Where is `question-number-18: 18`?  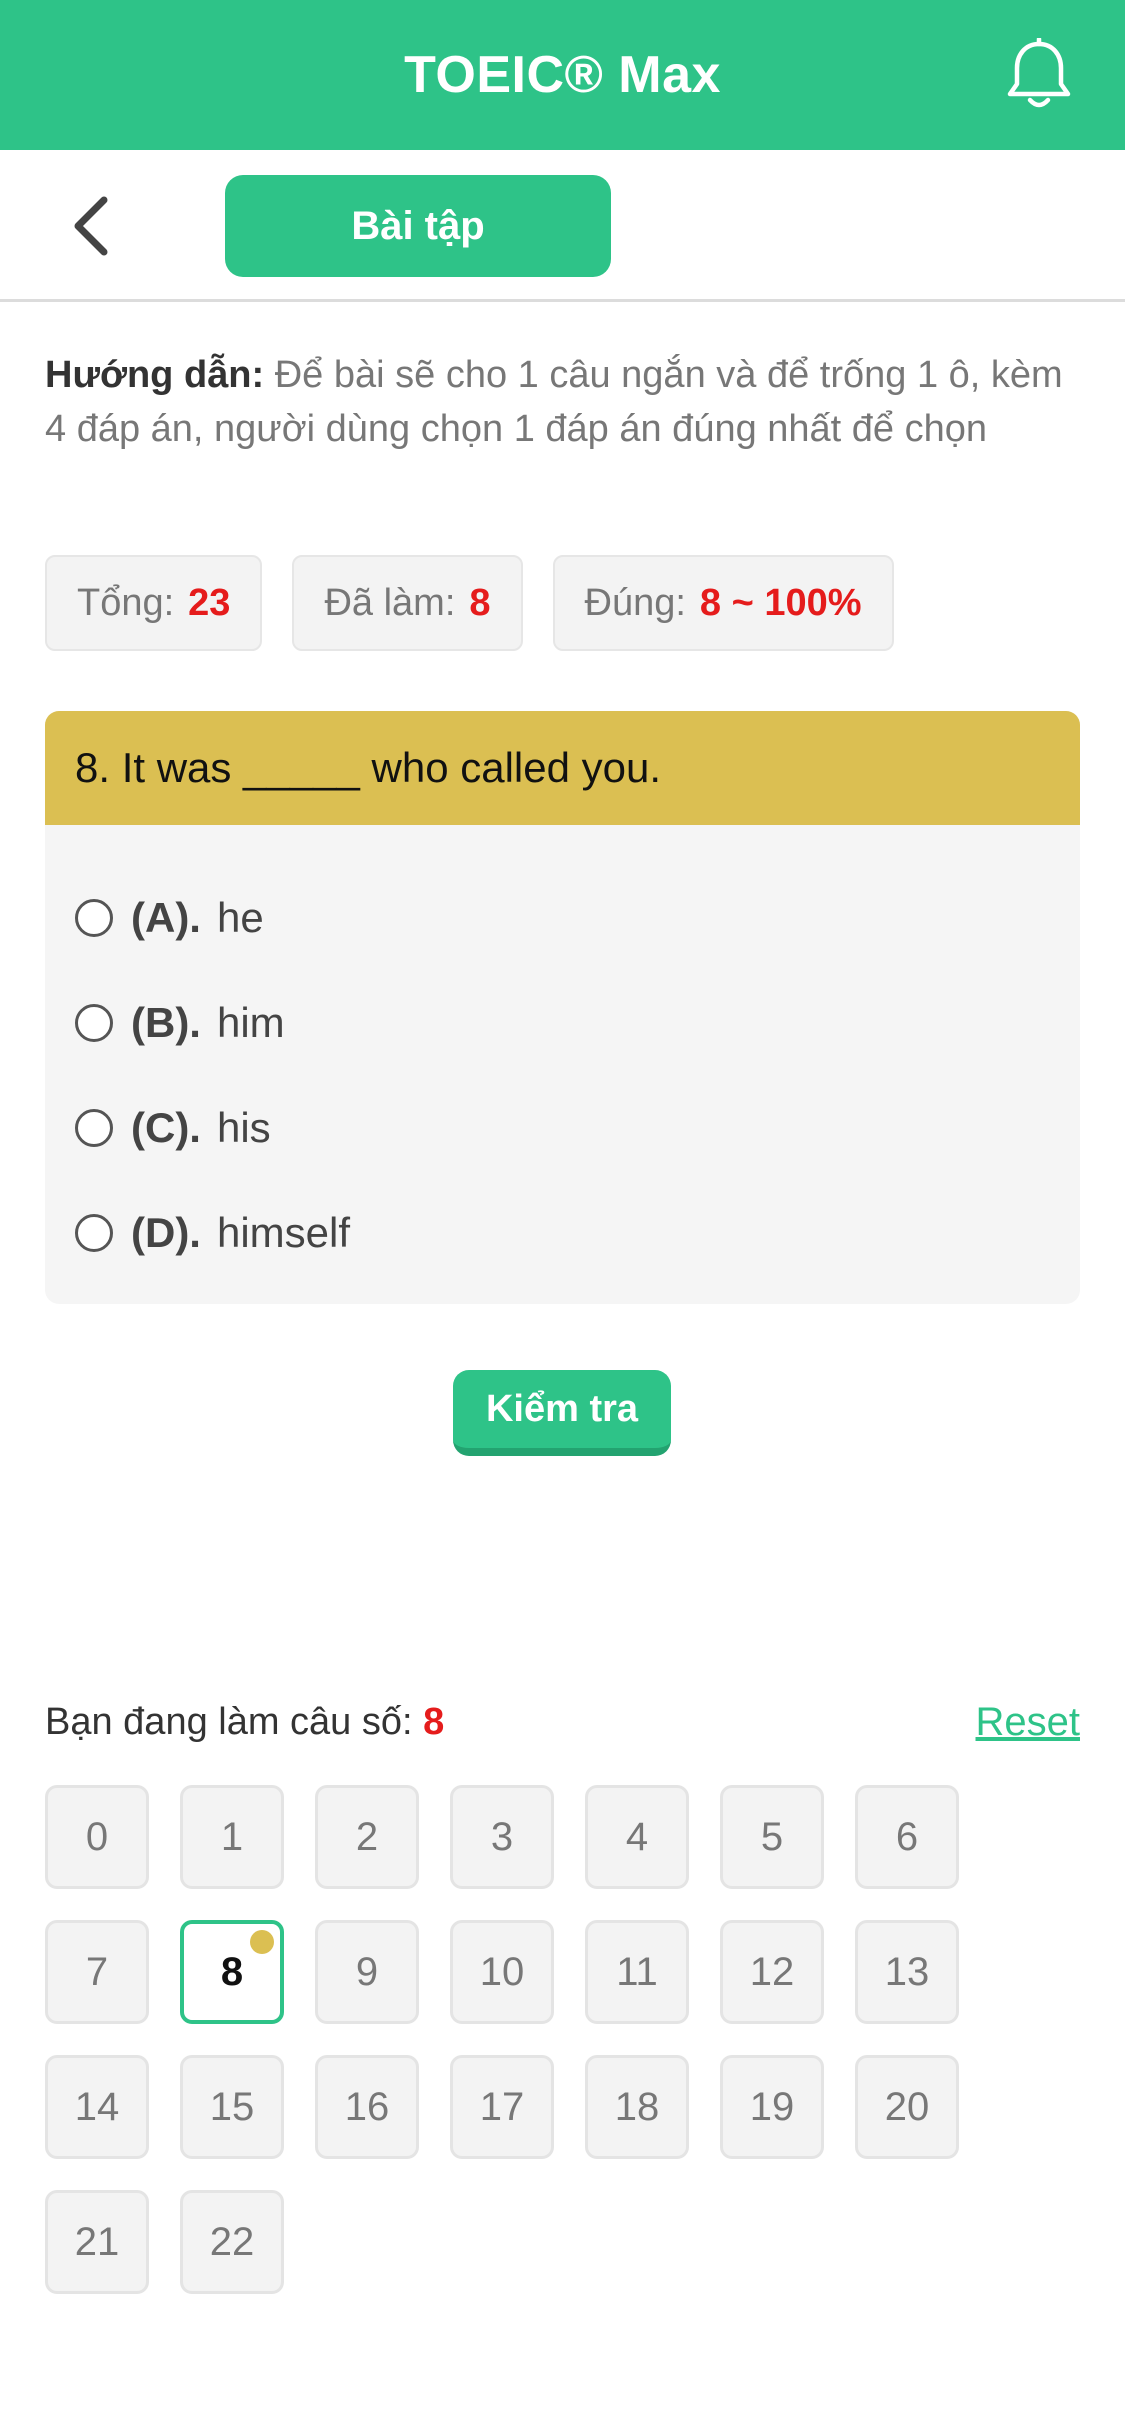 question-number-18: 18 is located at coordinates (637, 2107).